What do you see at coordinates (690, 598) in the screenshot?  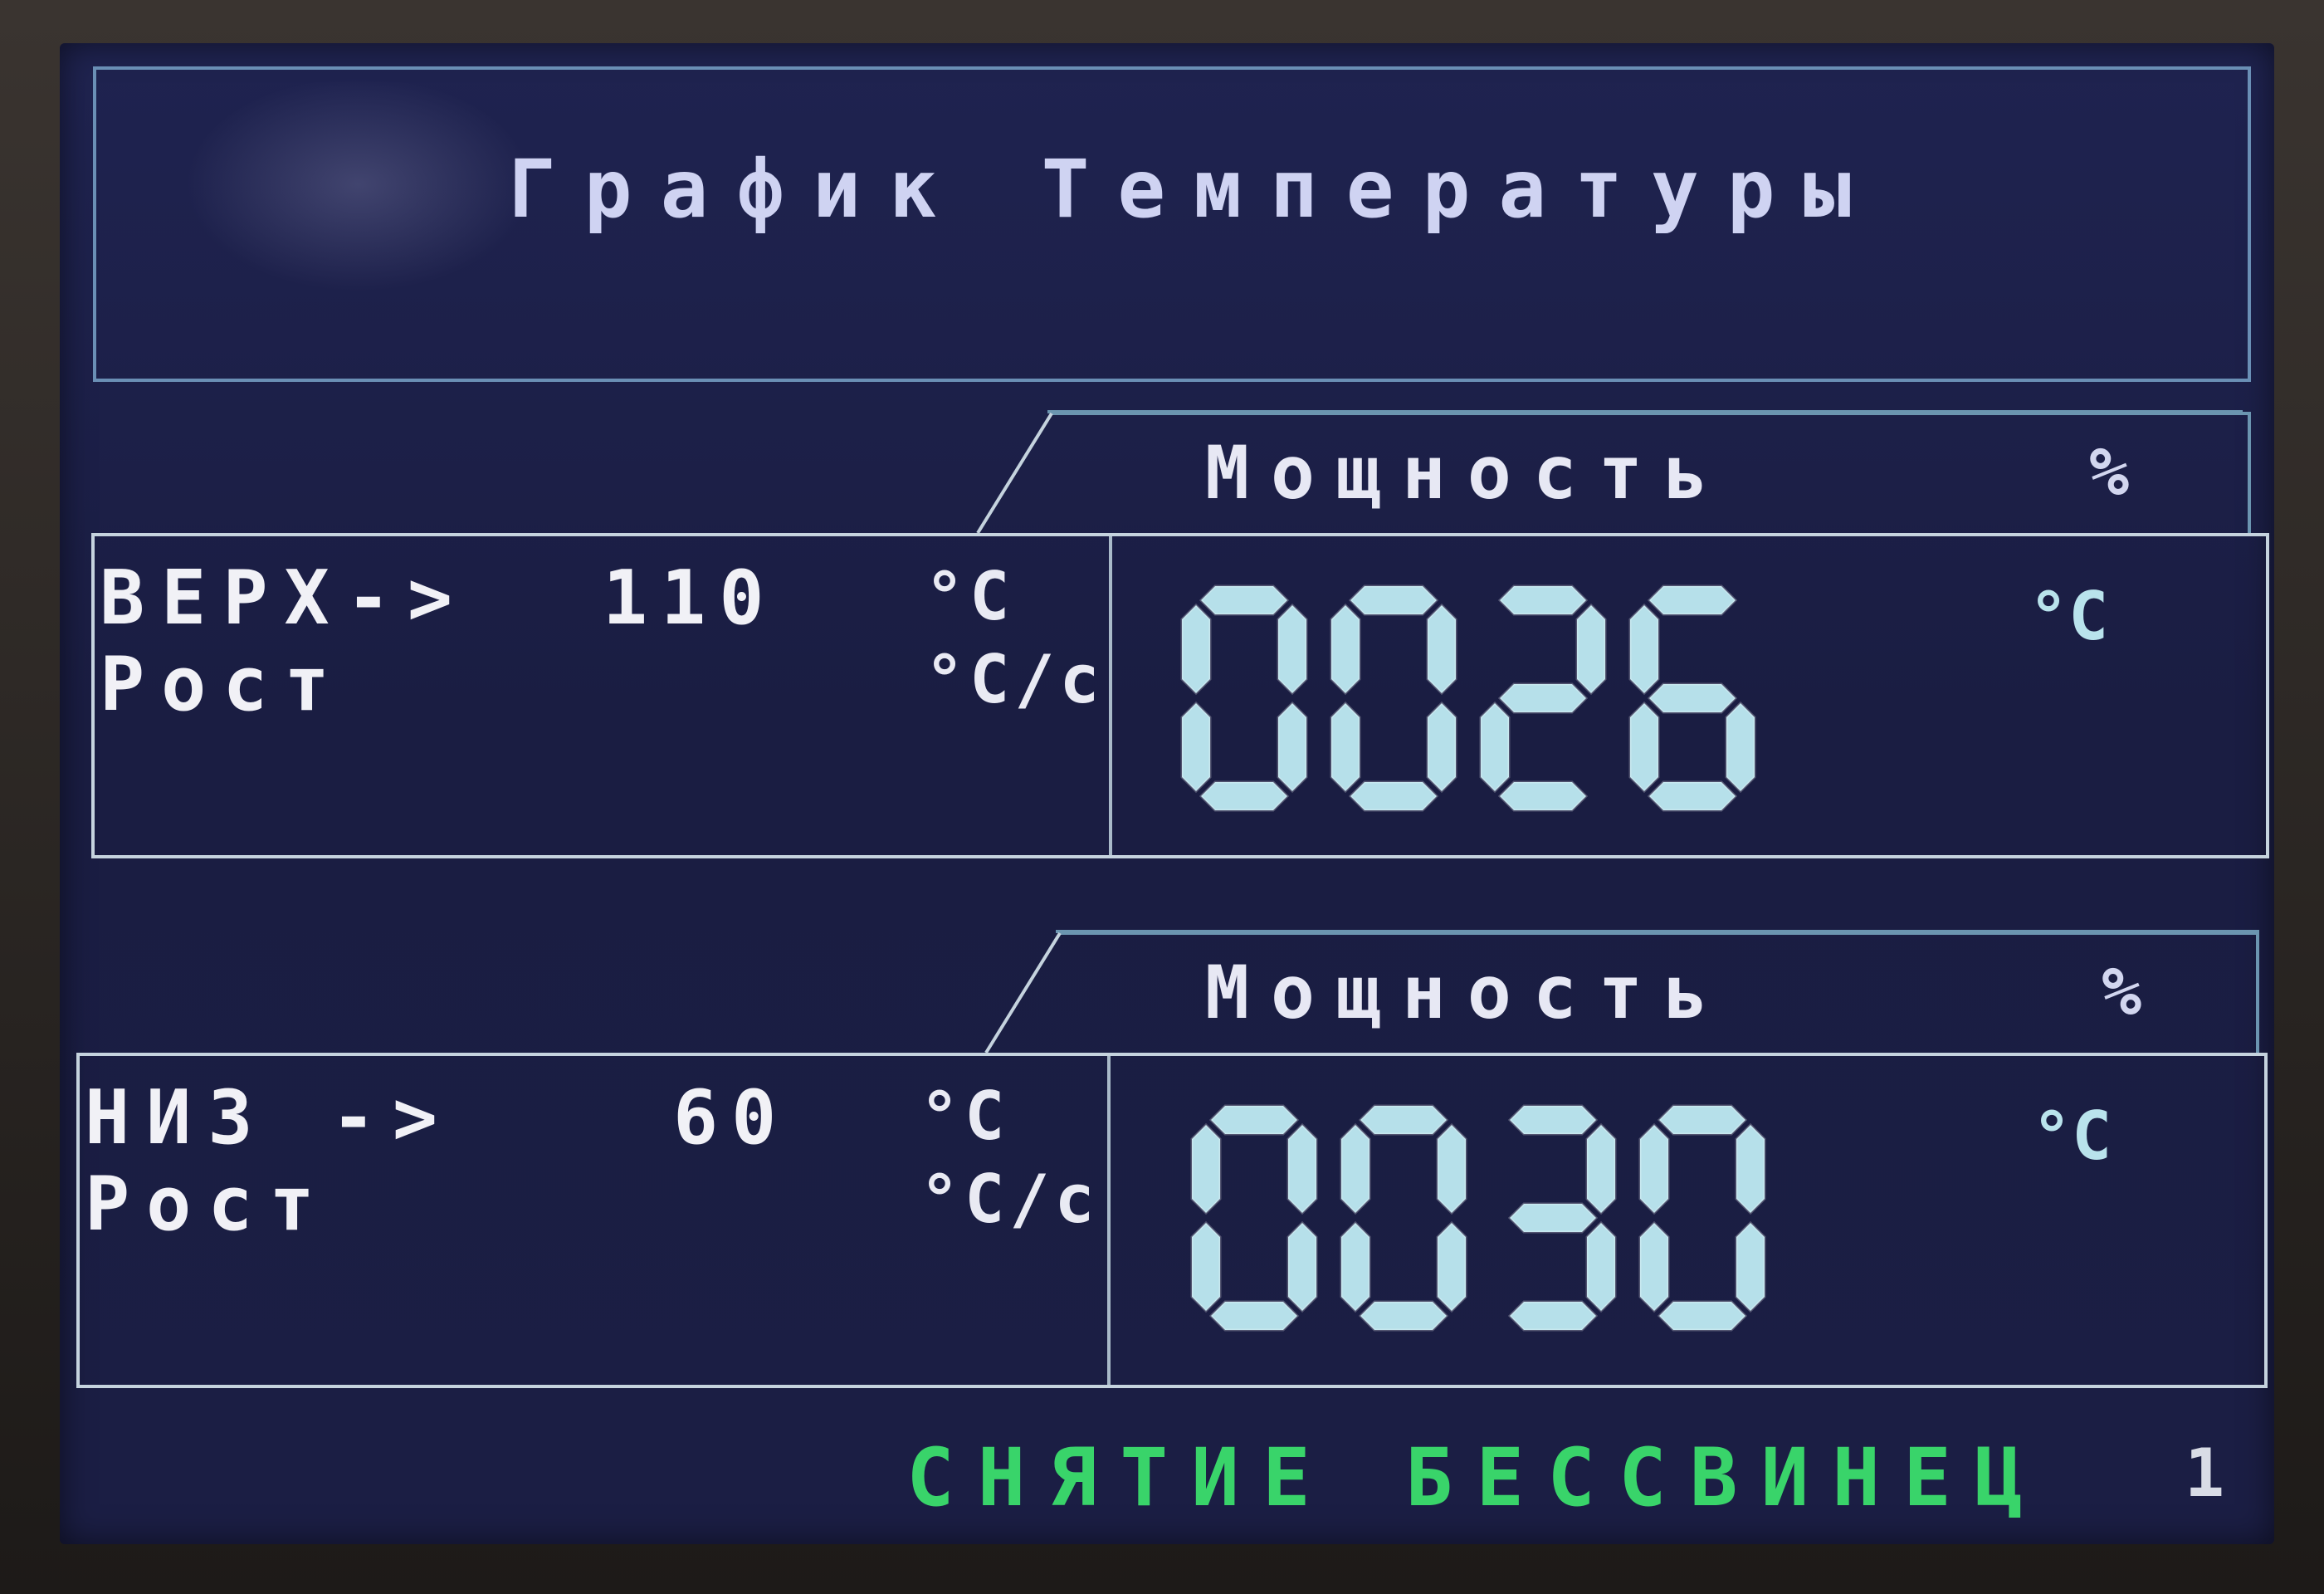 I see `zone-setpoint-top: 110` at bounding box center [690, 598].